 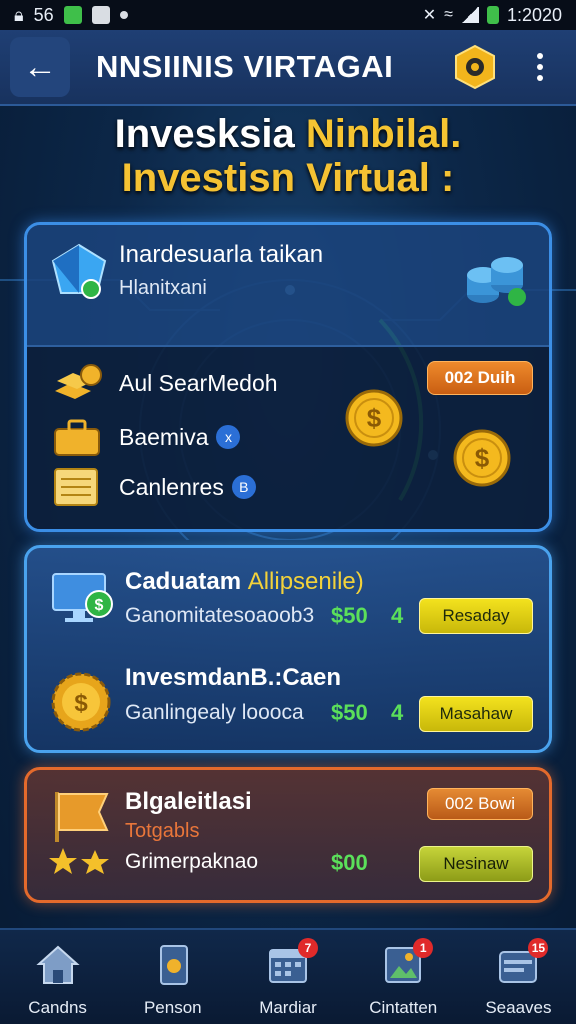 I want to click on nav-item-saves: 15 Seaaves, so click(x=518, y=977).